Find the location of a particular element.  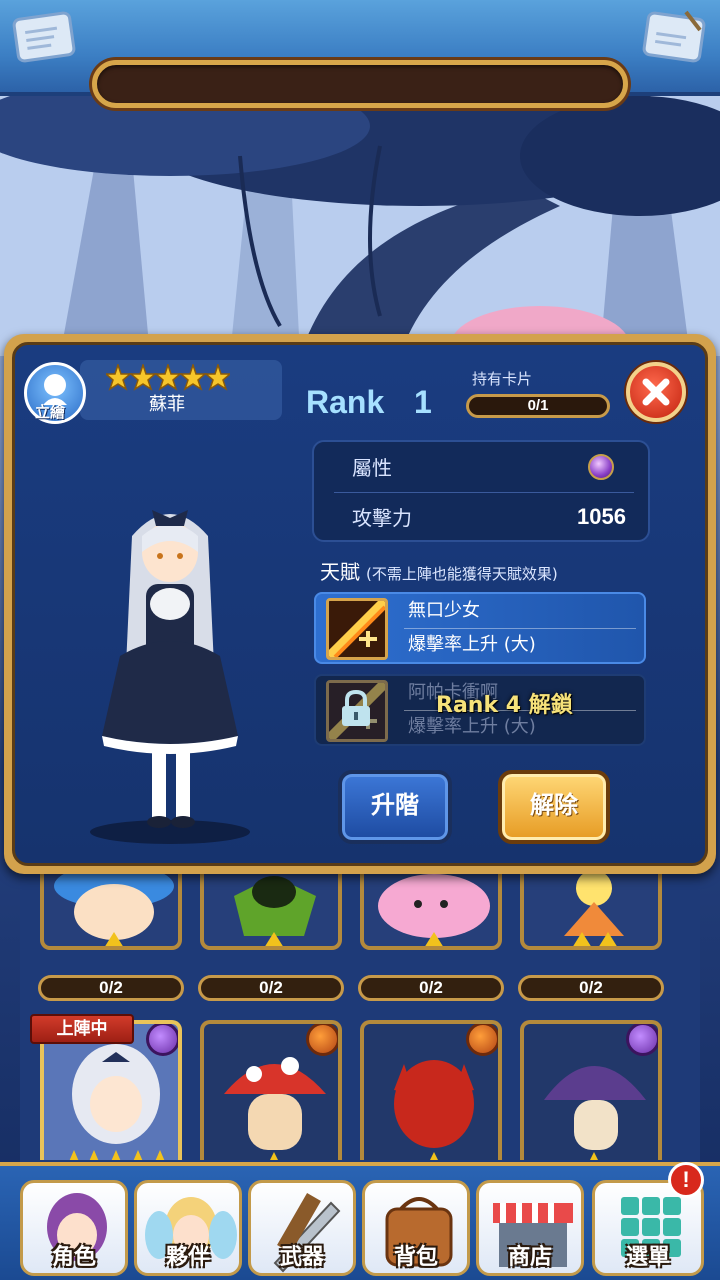

flower-monster-icon is located at coordinates (594, 908).